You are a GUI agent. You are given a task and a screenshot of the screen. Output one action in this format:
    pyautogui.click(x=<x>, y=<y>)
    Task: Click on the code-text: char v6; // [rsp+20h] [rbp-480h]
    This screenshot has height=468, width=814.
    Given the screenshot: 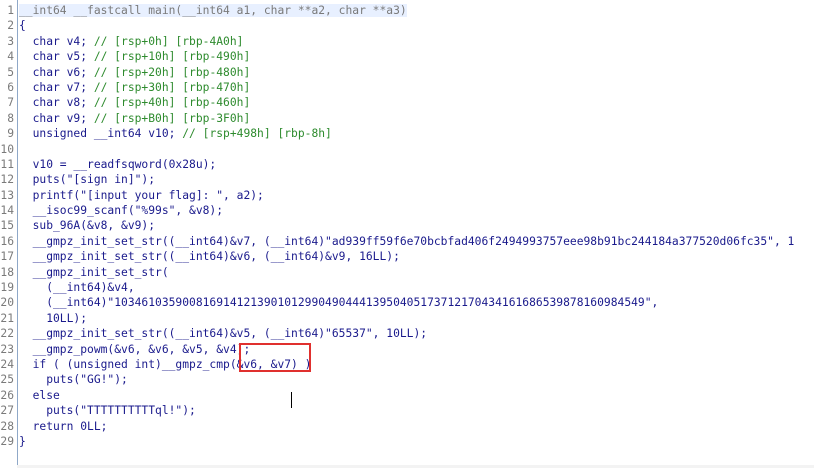 What is the action you would take?
    pyautogui.click(x=135, y=72)
    